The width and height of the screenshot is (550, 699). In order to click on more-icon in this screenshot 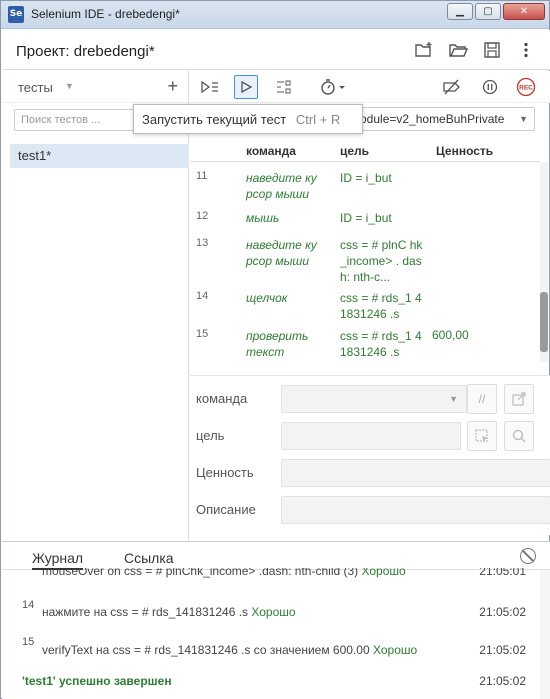, I will do `click(526, 50)`.